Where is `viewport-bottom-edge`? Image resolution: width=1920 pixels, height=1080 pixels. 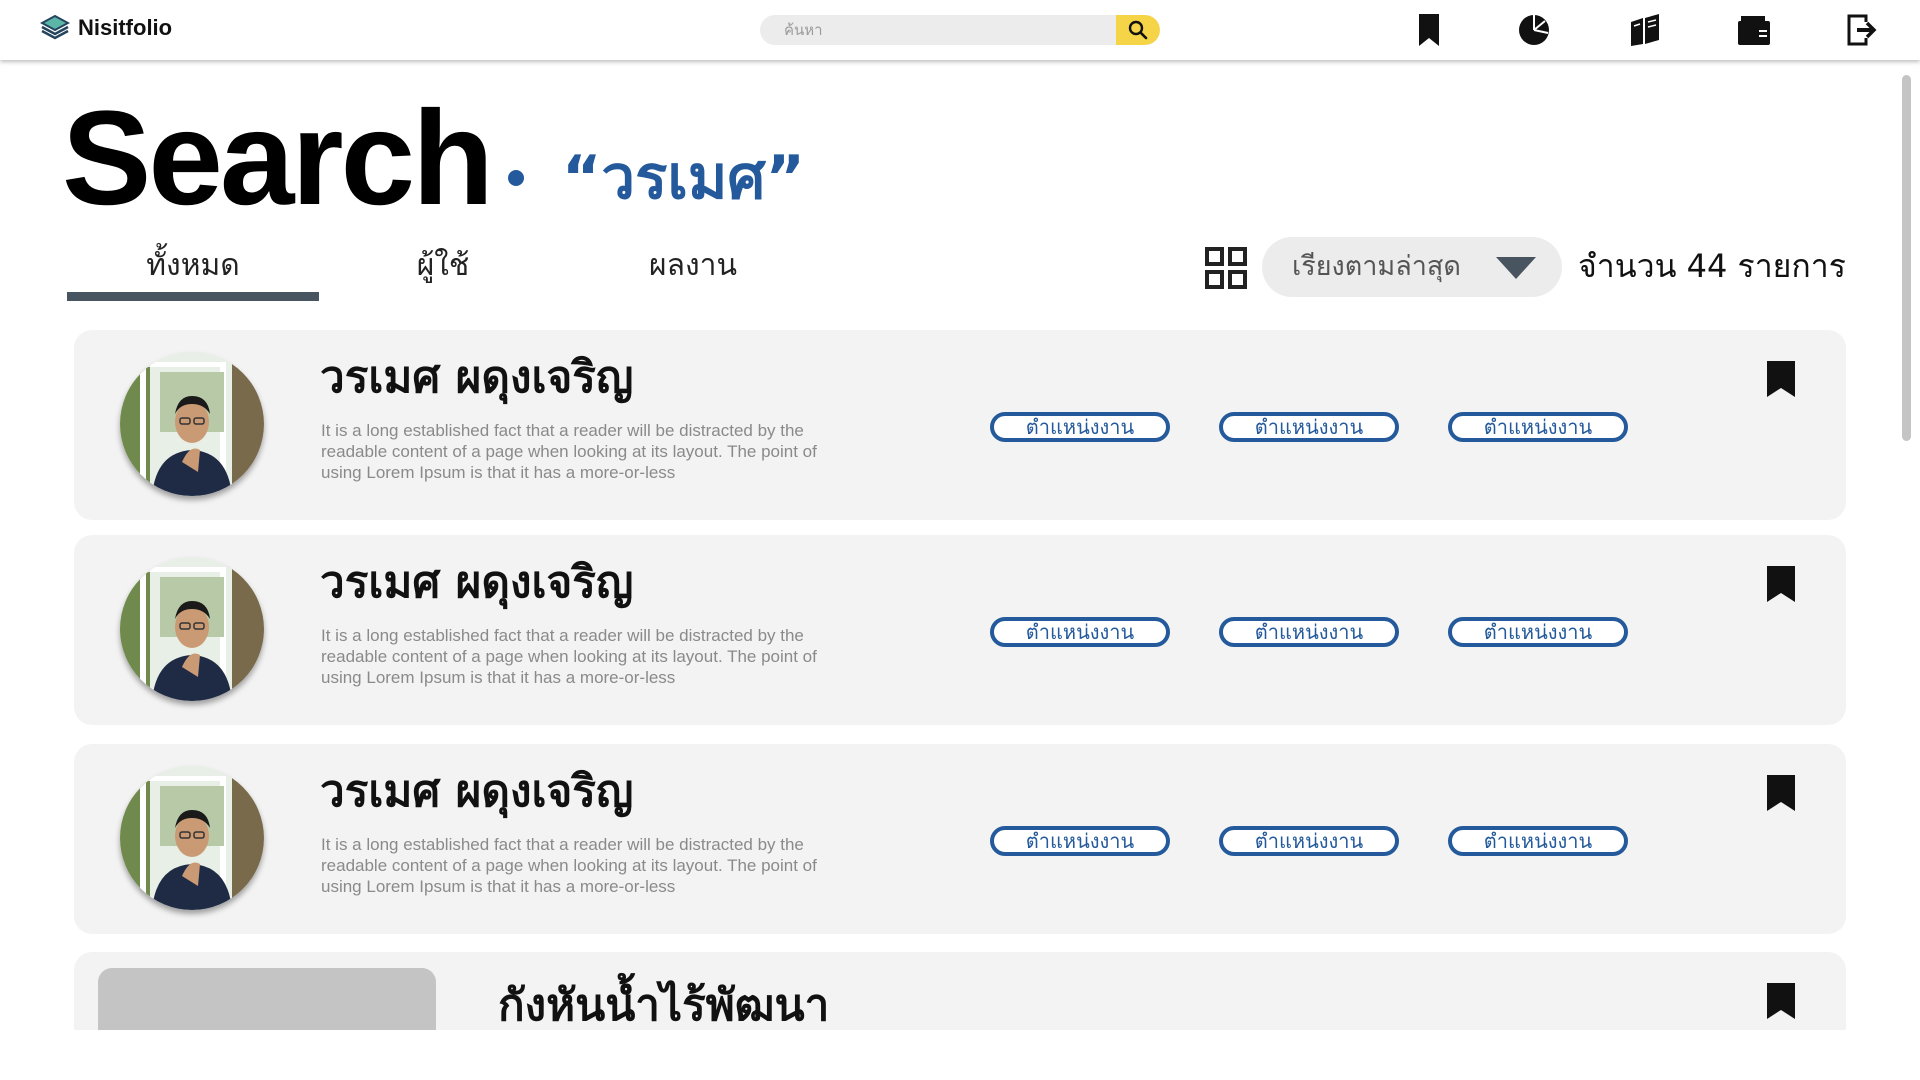 viewport-bottom-edge is located at coordinates (960, 1055).